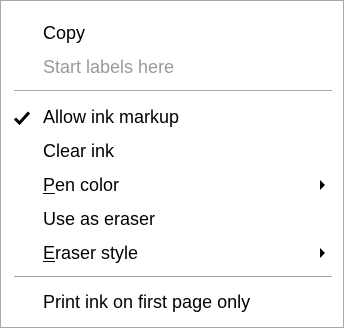 The width and height of the screenshot is (344, 328). I want to click on menu-item-allow-ink-markup: Allow ink markup, so click(172, 117).